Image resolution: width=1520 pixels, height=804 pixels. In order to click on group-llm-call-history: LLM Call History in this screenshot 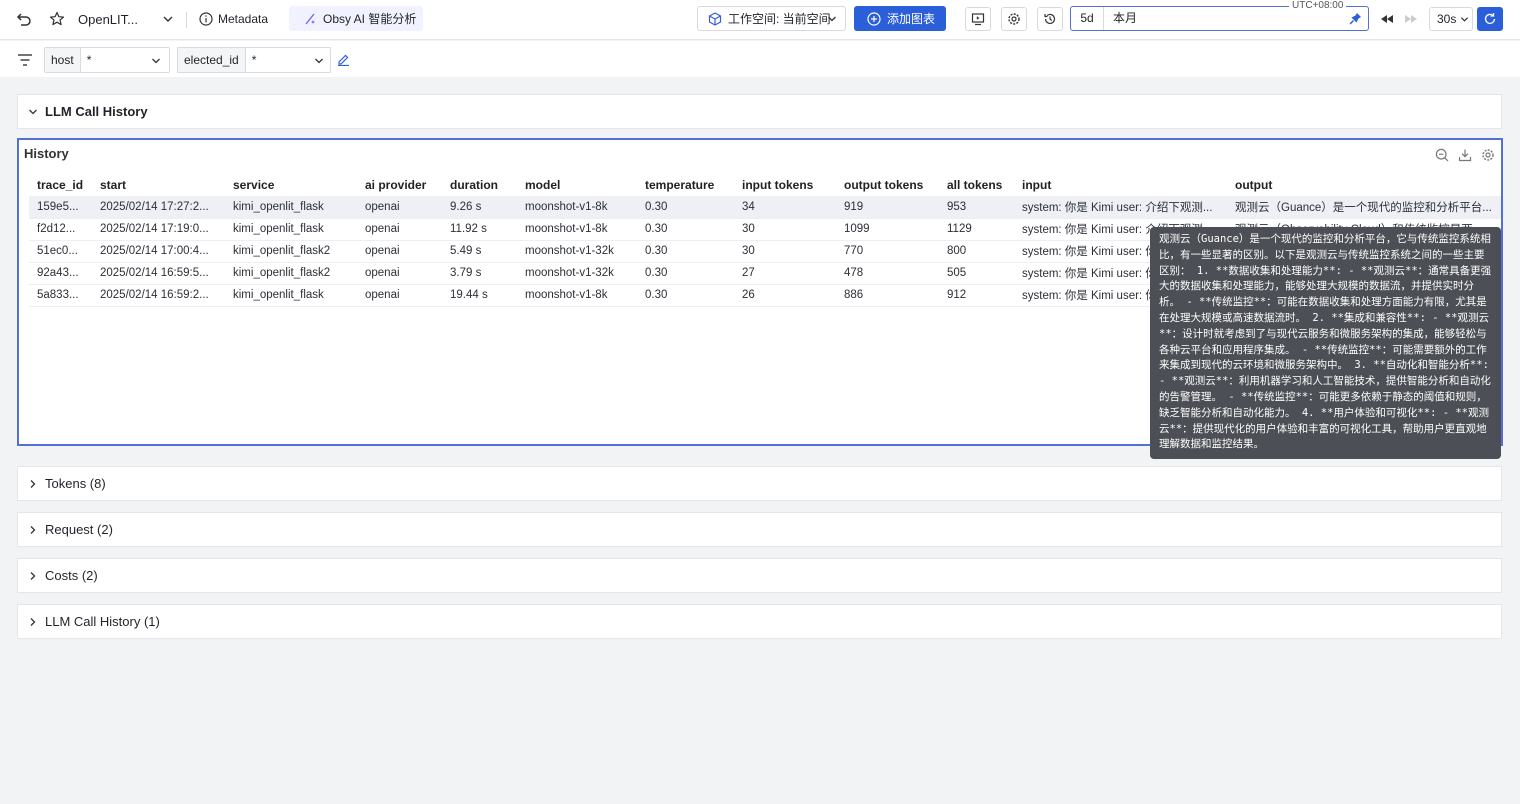, I will do `click(759, 111)`.